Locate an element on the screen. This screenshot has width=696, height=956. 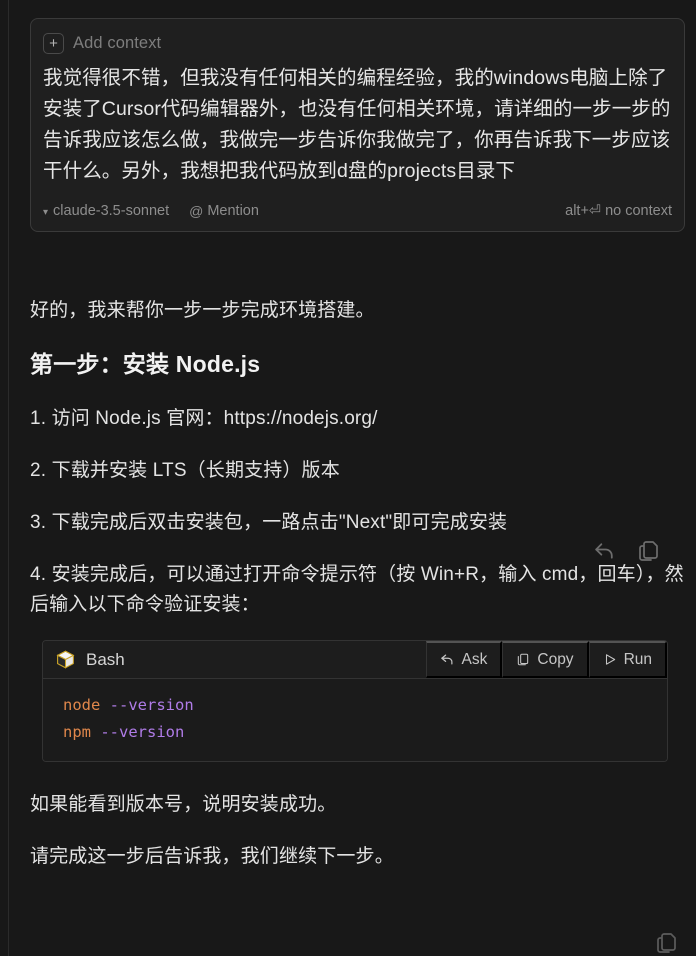
mention-button: @ Mention is located at coordinates (224, 211).